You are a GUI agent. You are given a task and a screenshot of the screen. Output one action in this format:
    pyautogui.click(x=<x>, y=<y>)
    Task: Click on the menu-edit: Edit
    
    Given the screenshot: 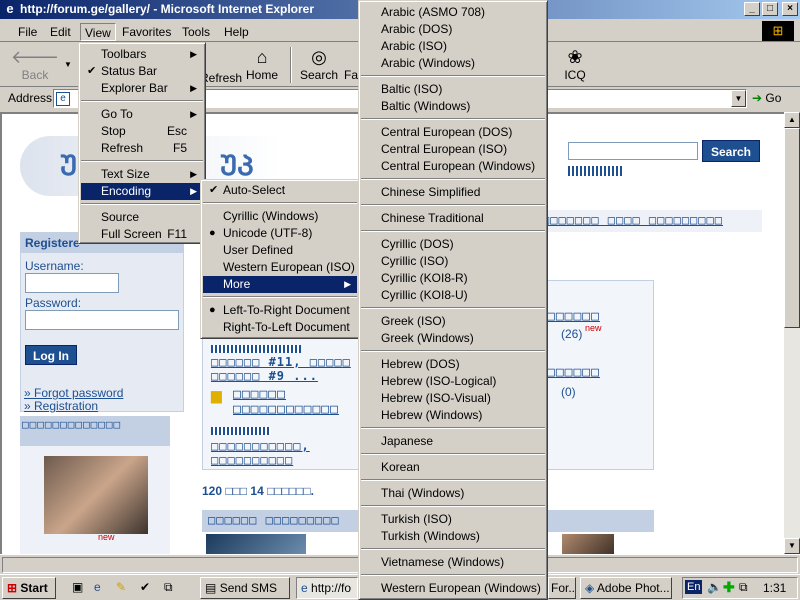 What is the action you would take?
    pyautogui.click(x=60, y=32)
    